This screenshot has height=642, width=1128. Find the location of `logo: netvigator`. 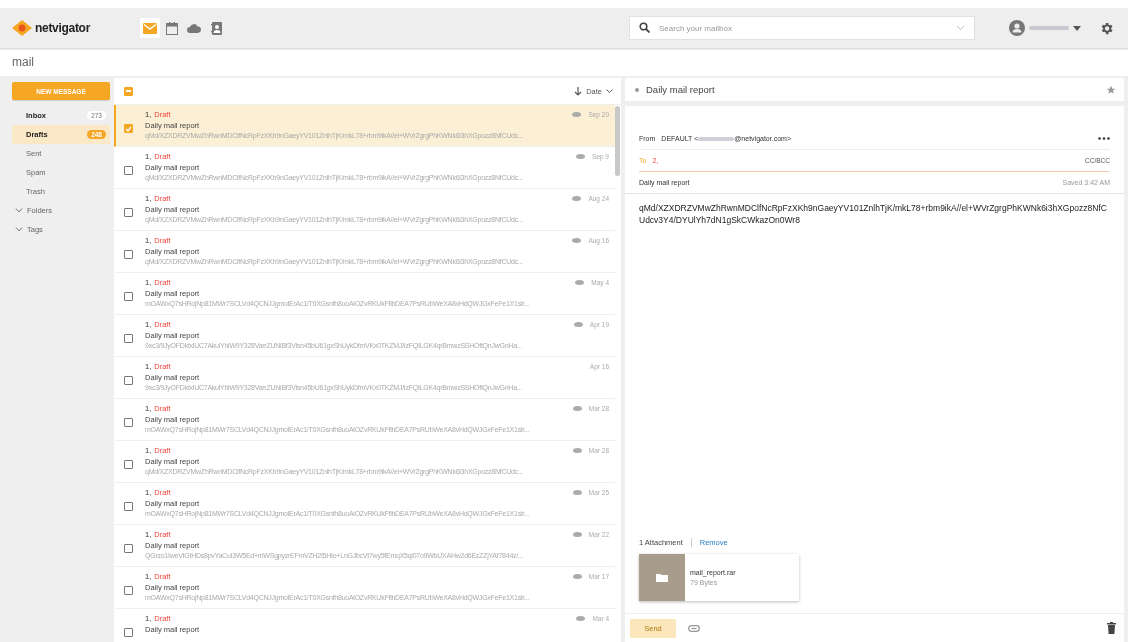

logo: netvigator is located at coordinates (76, 28).